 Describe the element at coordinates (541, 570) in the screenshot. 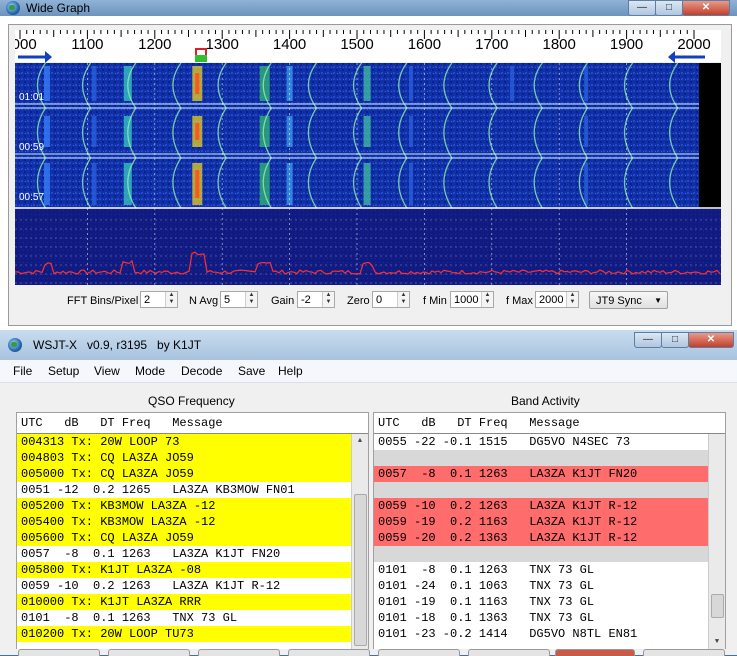

I see `band-row: 0101 -8 0.1 1263 TNX 73 GL` at that location.